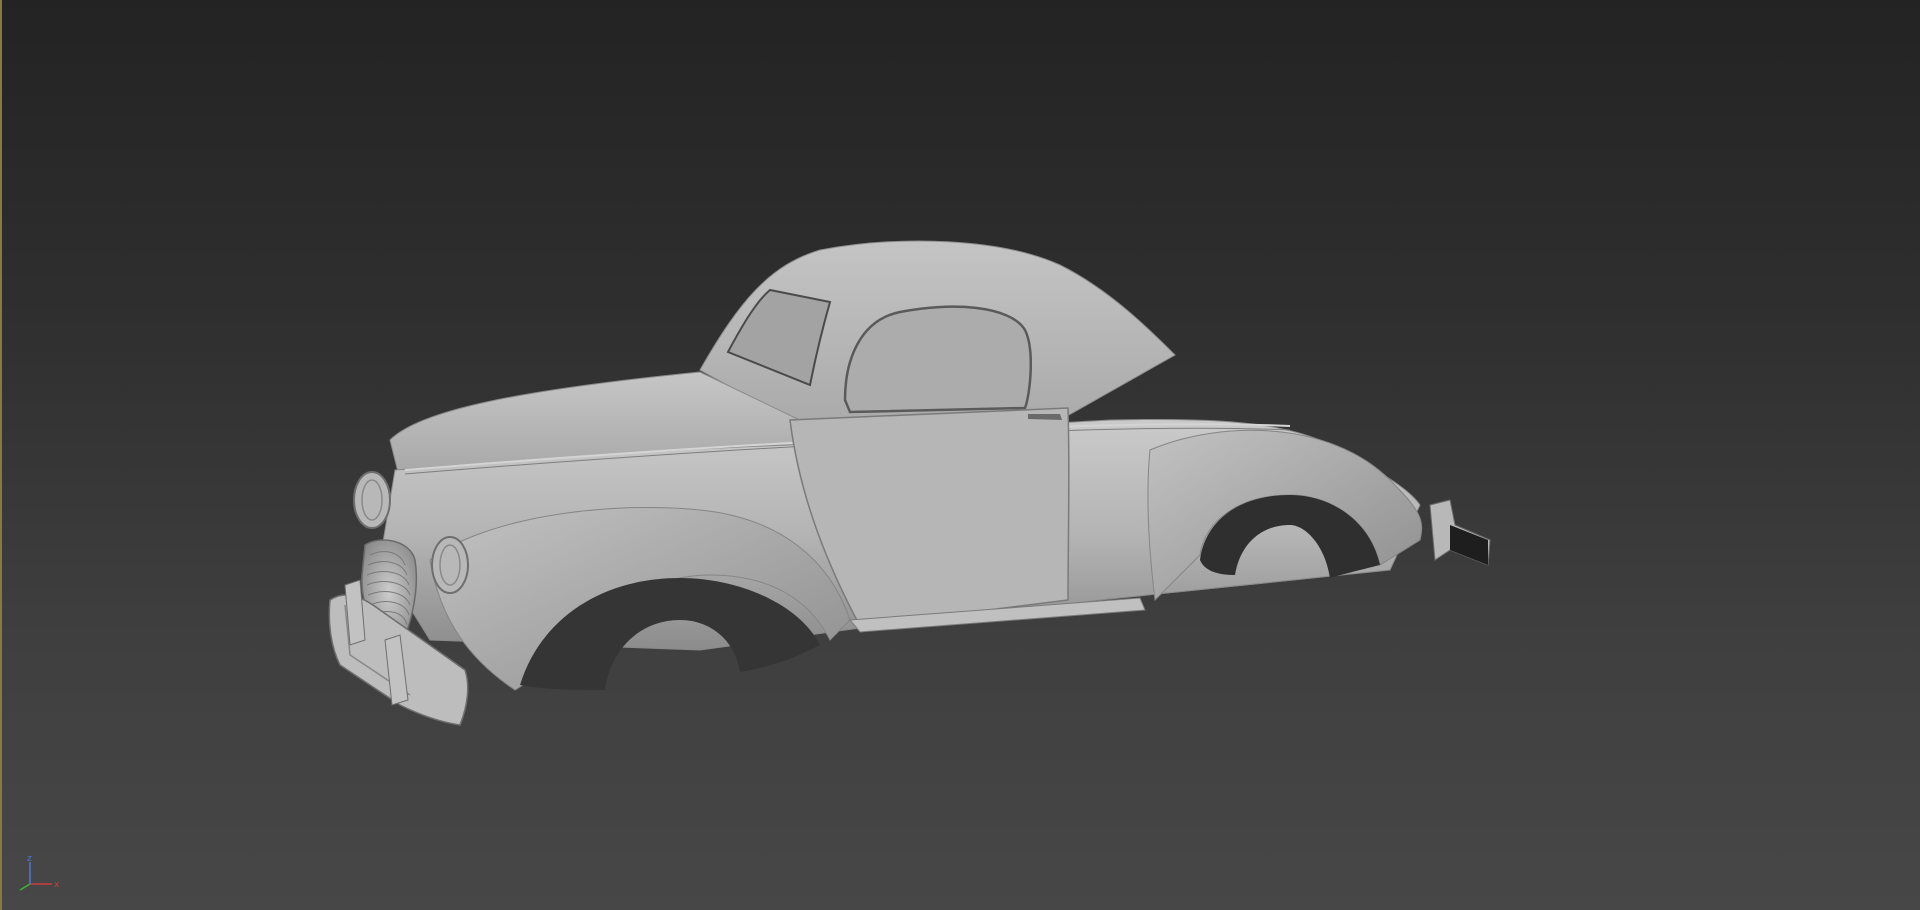 The image size is (1920, 910). I want to click on axis-z-label: z, so click(29, 859).